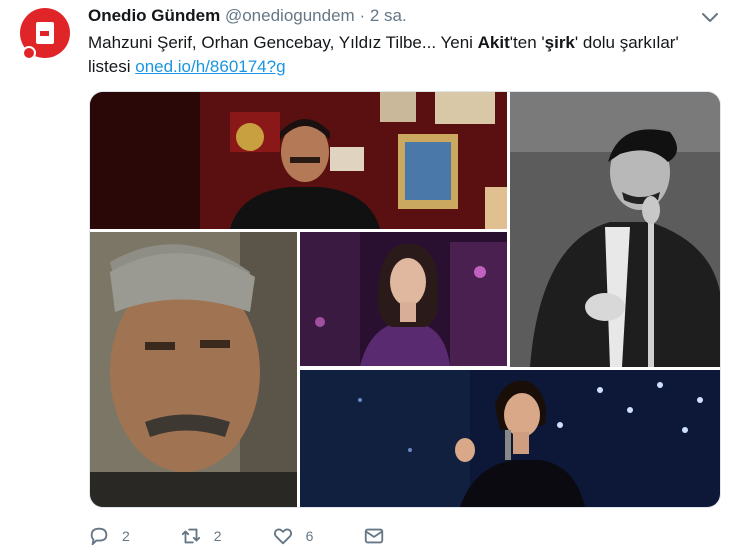  Describe the element at coordinates (217, 536) in the screenshot. I see `retweet-count: 2` at that location.